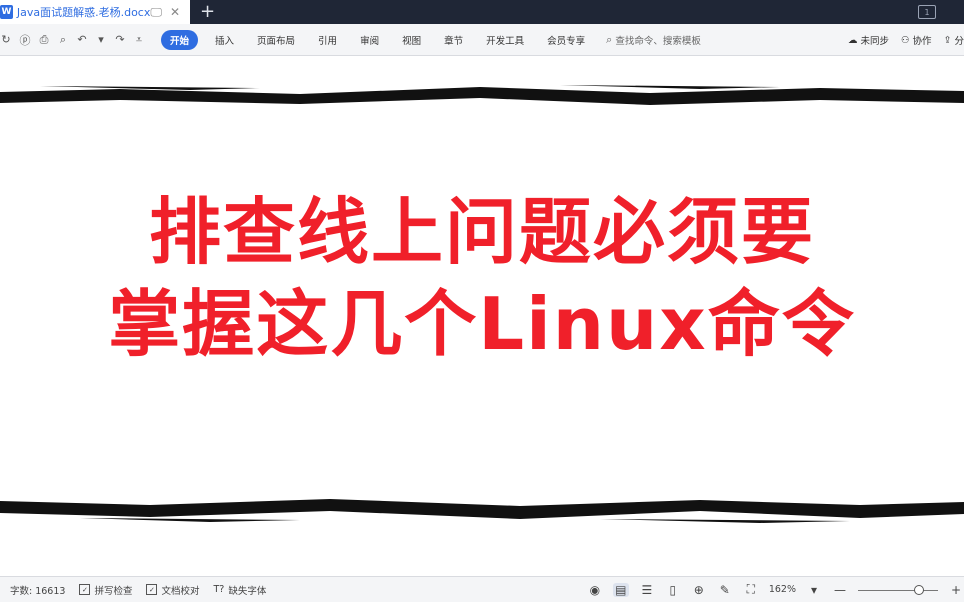 The width and height of the screenshot is (964, 602). Describe the element at coordinates (101, 39) in the screenshot. I see `undo-dropdown-icon: ▾` at that location.